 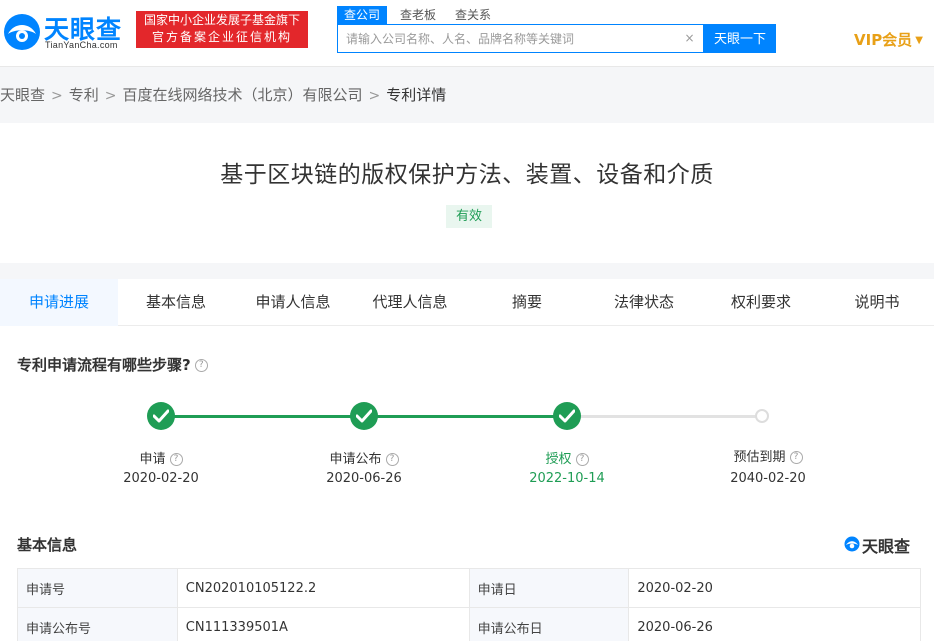 I want to click on table-value: CN111339501A, so click(x=323, y=624).